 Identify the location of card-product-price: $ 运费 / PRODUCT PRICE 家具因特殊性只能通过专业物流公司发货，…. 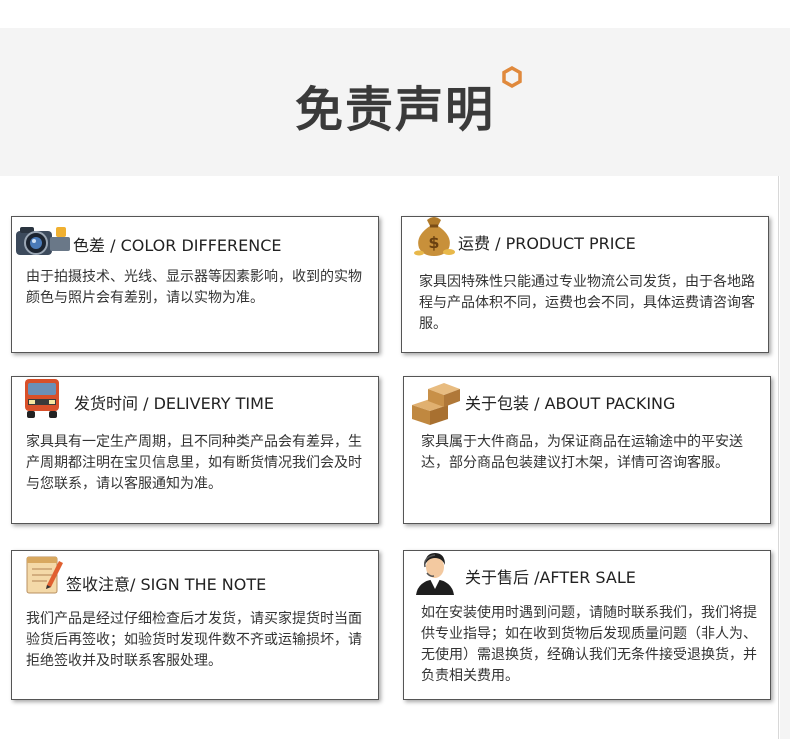
(585, 284).